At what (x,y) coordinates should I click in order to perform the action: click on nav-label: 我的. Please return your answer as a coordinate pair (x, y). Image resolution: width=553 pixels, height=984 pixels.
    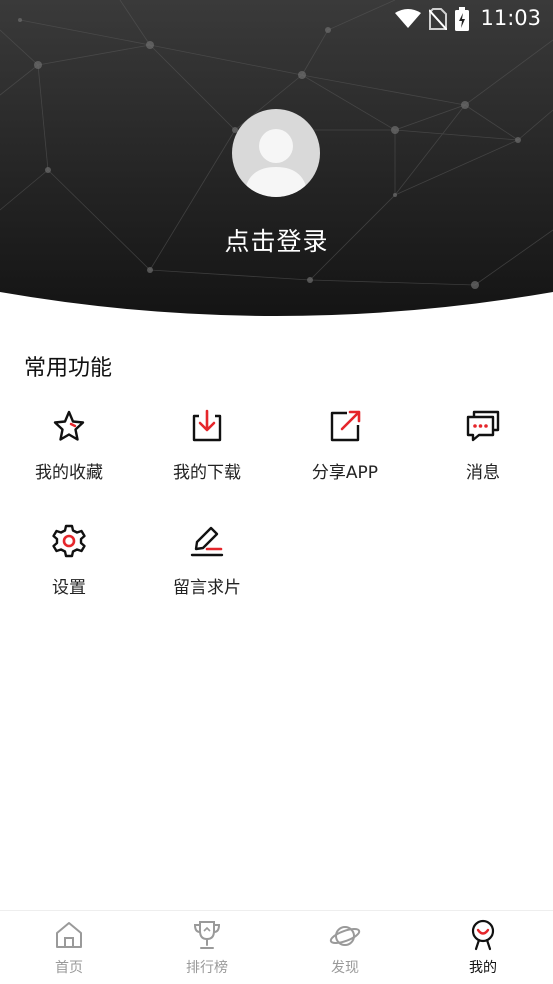
    Looking at the image, I should click on (483, 968).